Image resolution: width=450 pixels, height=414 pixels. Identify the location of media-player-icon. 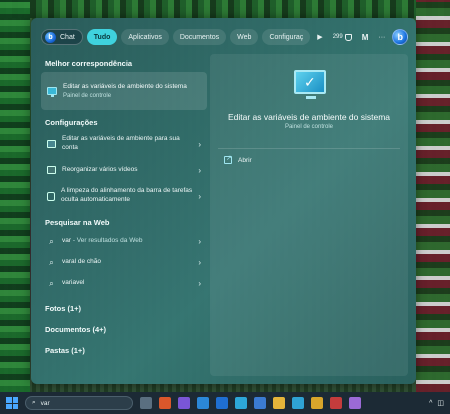
(336, 403).